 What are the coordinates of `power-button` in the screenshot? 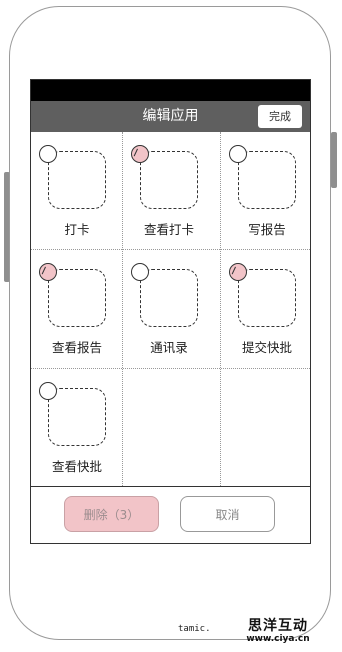 It's located at (334, 160).